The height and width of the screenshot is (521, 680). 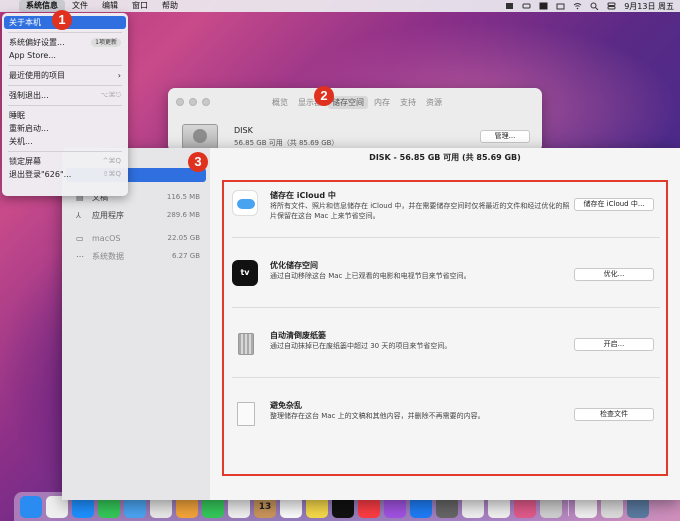 I want to click on app-status-icon, so click(x=543, y=6).